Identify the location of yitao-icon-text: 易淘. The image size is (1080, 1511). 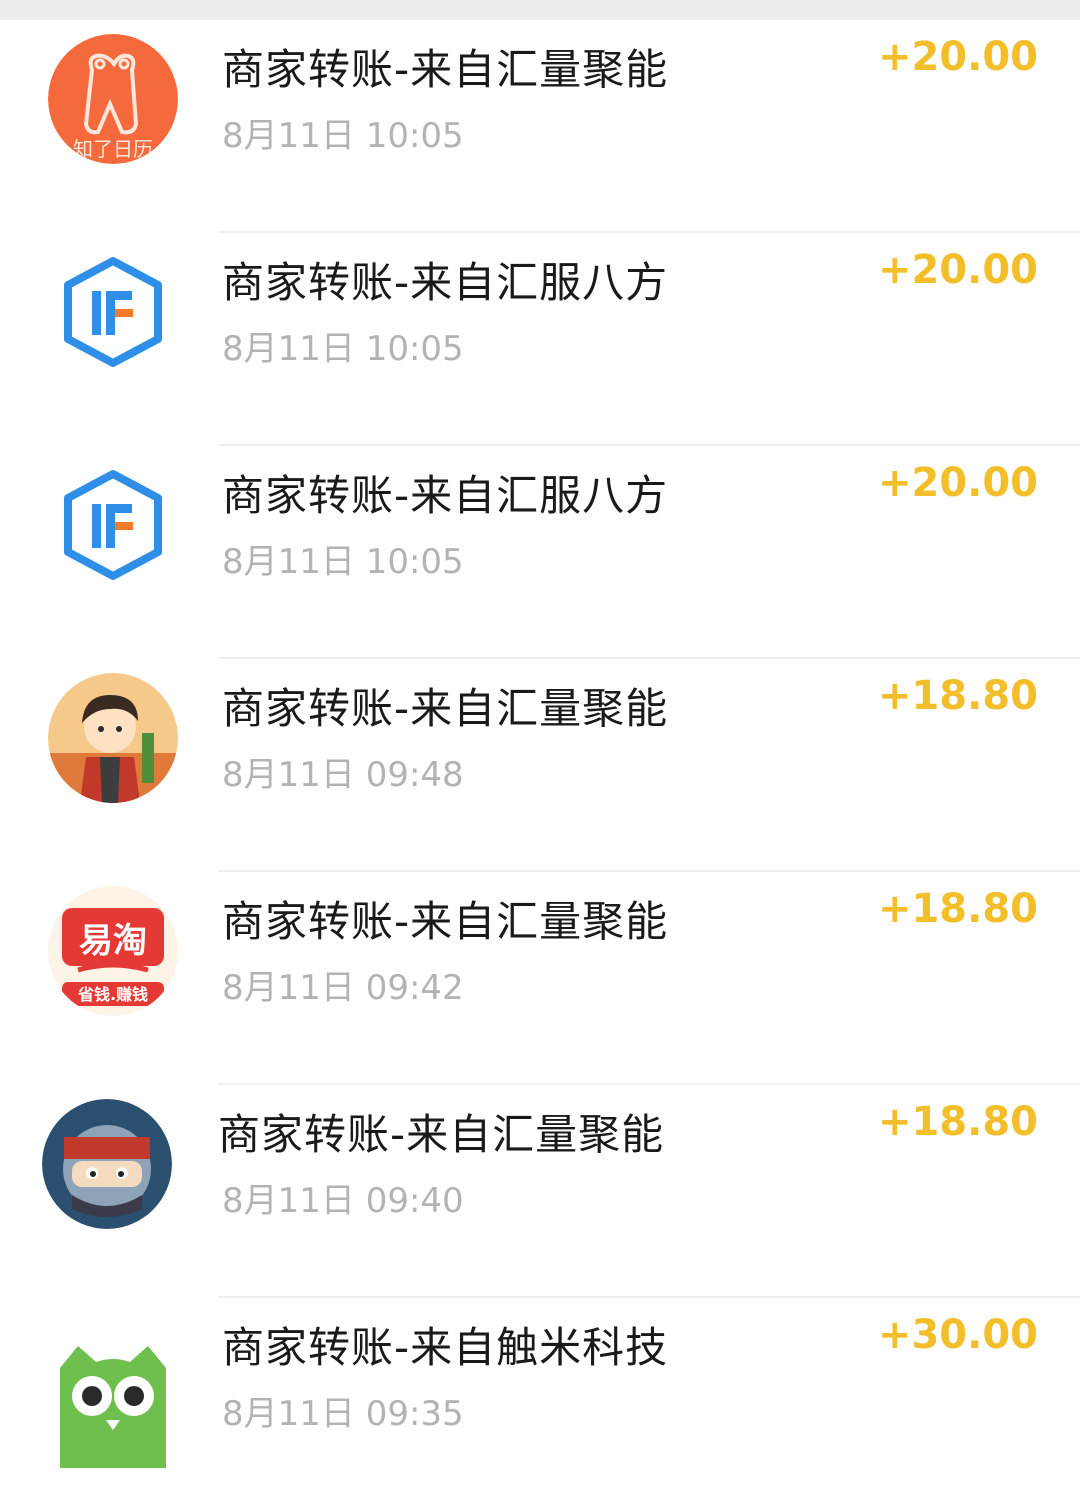
(113, 941).